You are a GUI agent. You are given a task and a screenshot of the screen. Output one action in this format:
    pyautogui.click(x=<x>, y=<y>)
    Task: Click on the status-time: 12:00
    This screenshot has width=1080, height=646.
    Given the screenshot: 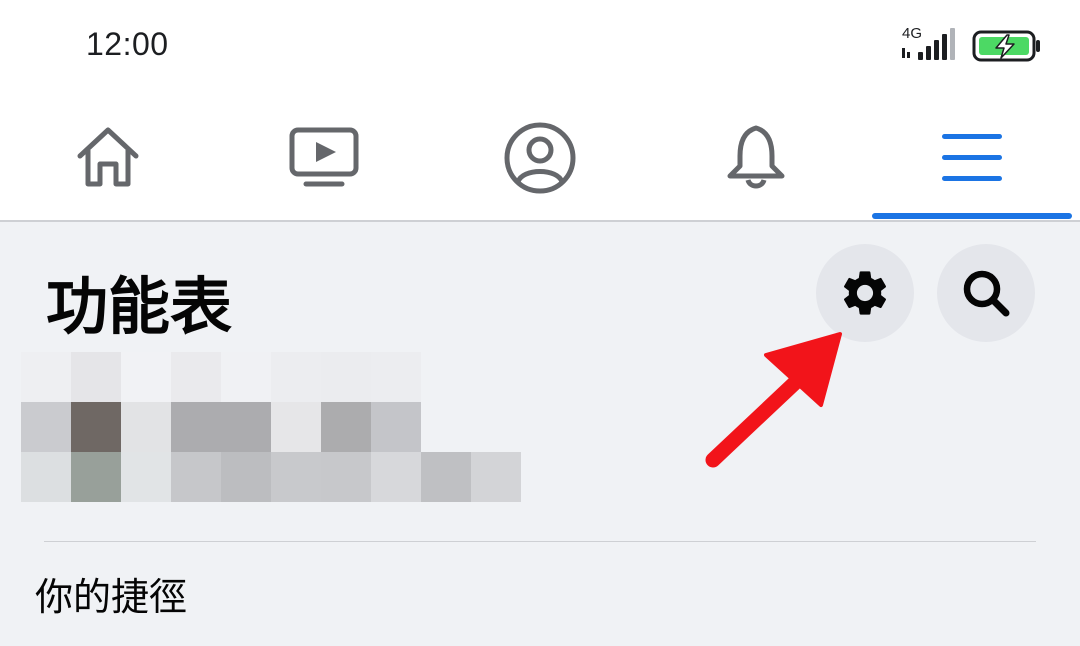 What is the action you would take?
    pyautogui.click(x=127, y=44)
    